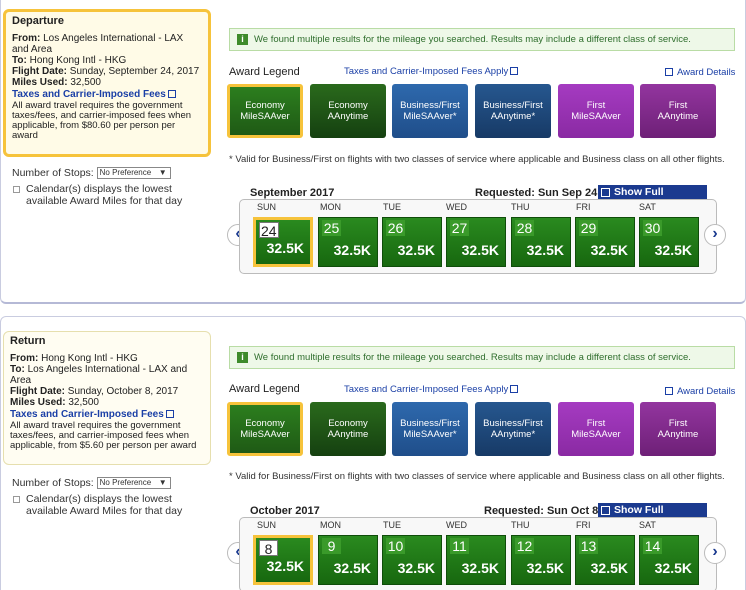 This screenshot has width=746, height=590. I want to click on departure-next-week: ›, so click(715, 235).